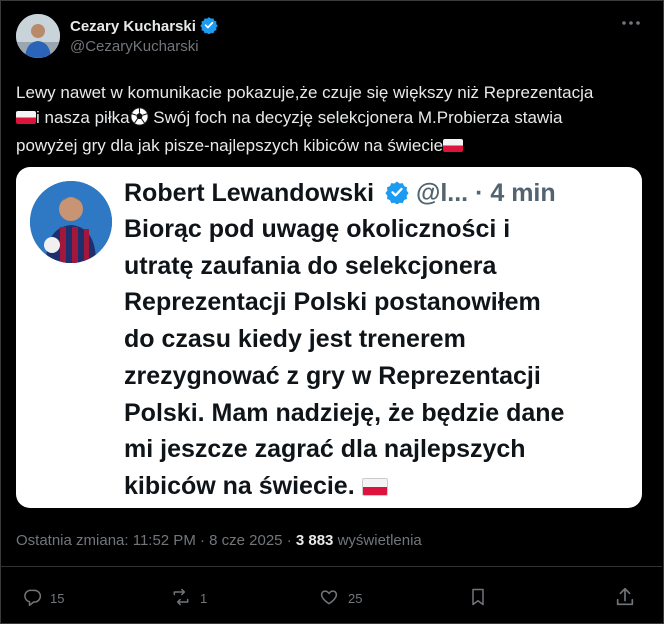 This screenshot has height=624, width=664. What do you see at coordinates (83, 117) in the screenshot?
I see `tweet-segment: i nasza piłka` at bounding box center [83, 117].